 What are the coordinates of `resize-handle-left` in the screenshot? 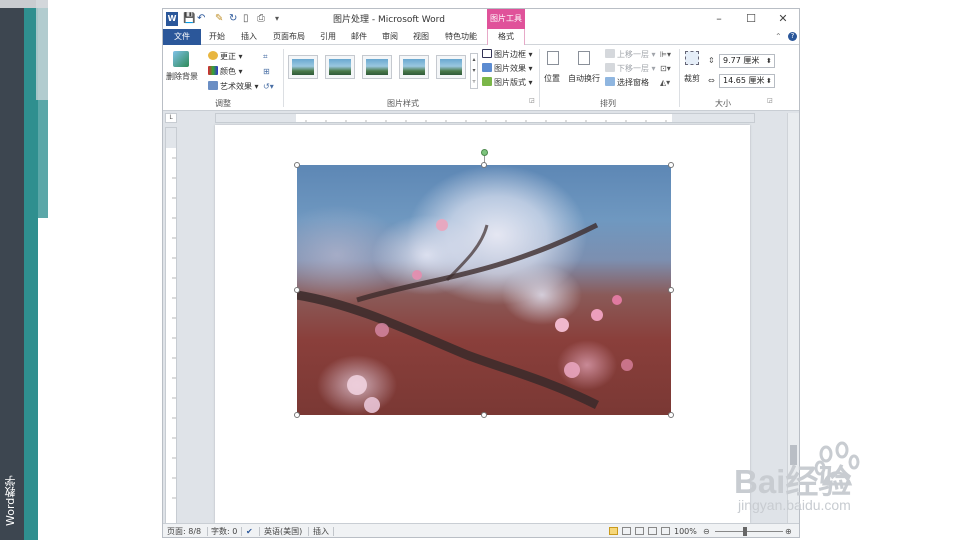 It's located at (297, 290).